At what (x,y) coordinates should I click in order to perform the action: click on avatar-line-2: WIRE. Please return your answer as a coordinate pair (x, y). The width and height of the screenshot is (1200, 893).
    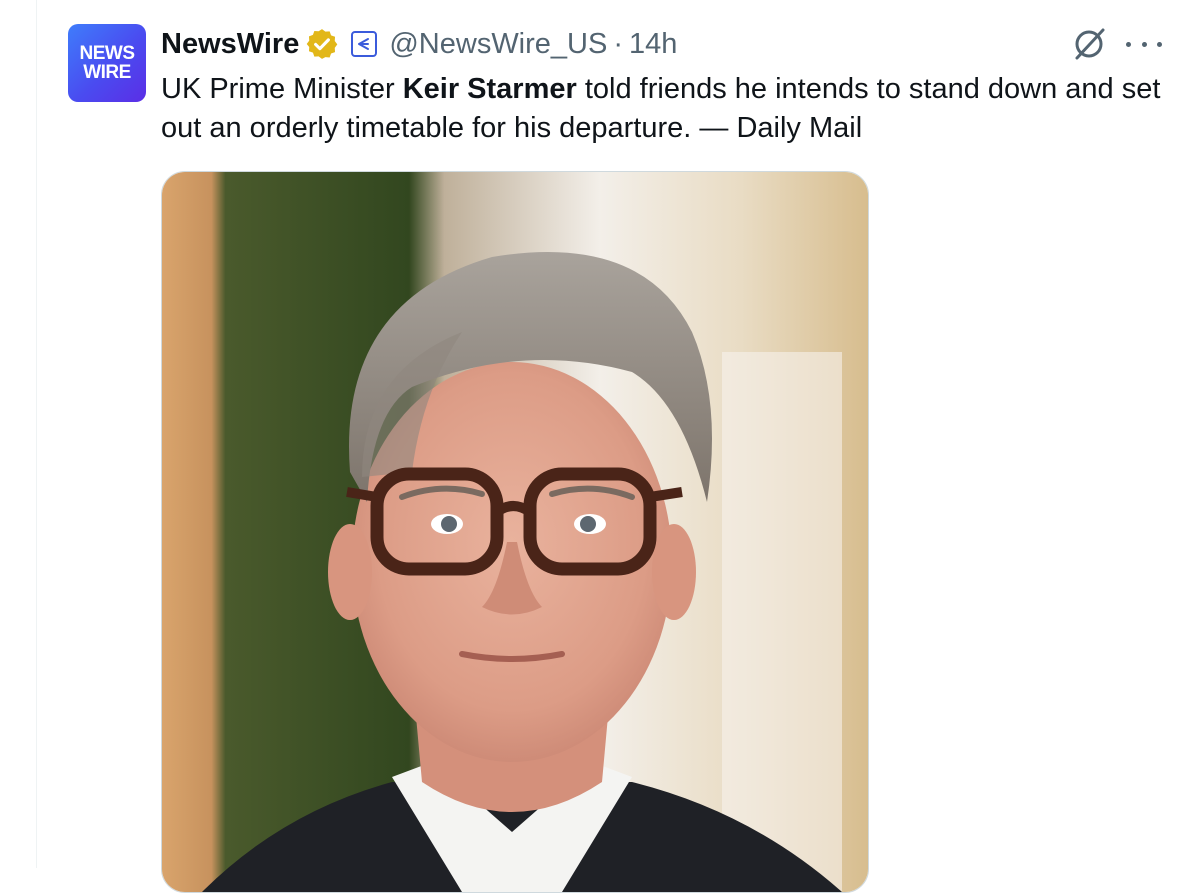
    Looking at the image, I should click on (107, 72).